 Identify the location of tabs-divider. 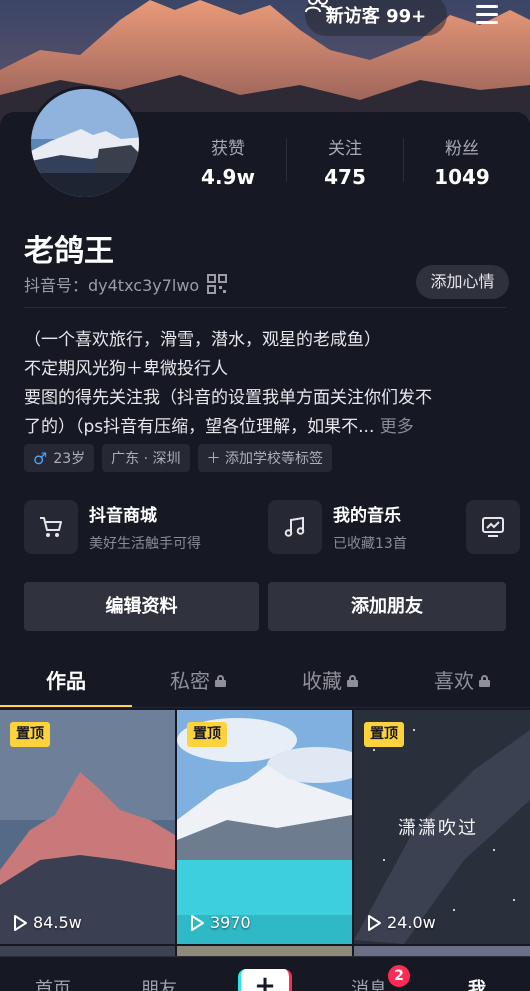
(265, 707).